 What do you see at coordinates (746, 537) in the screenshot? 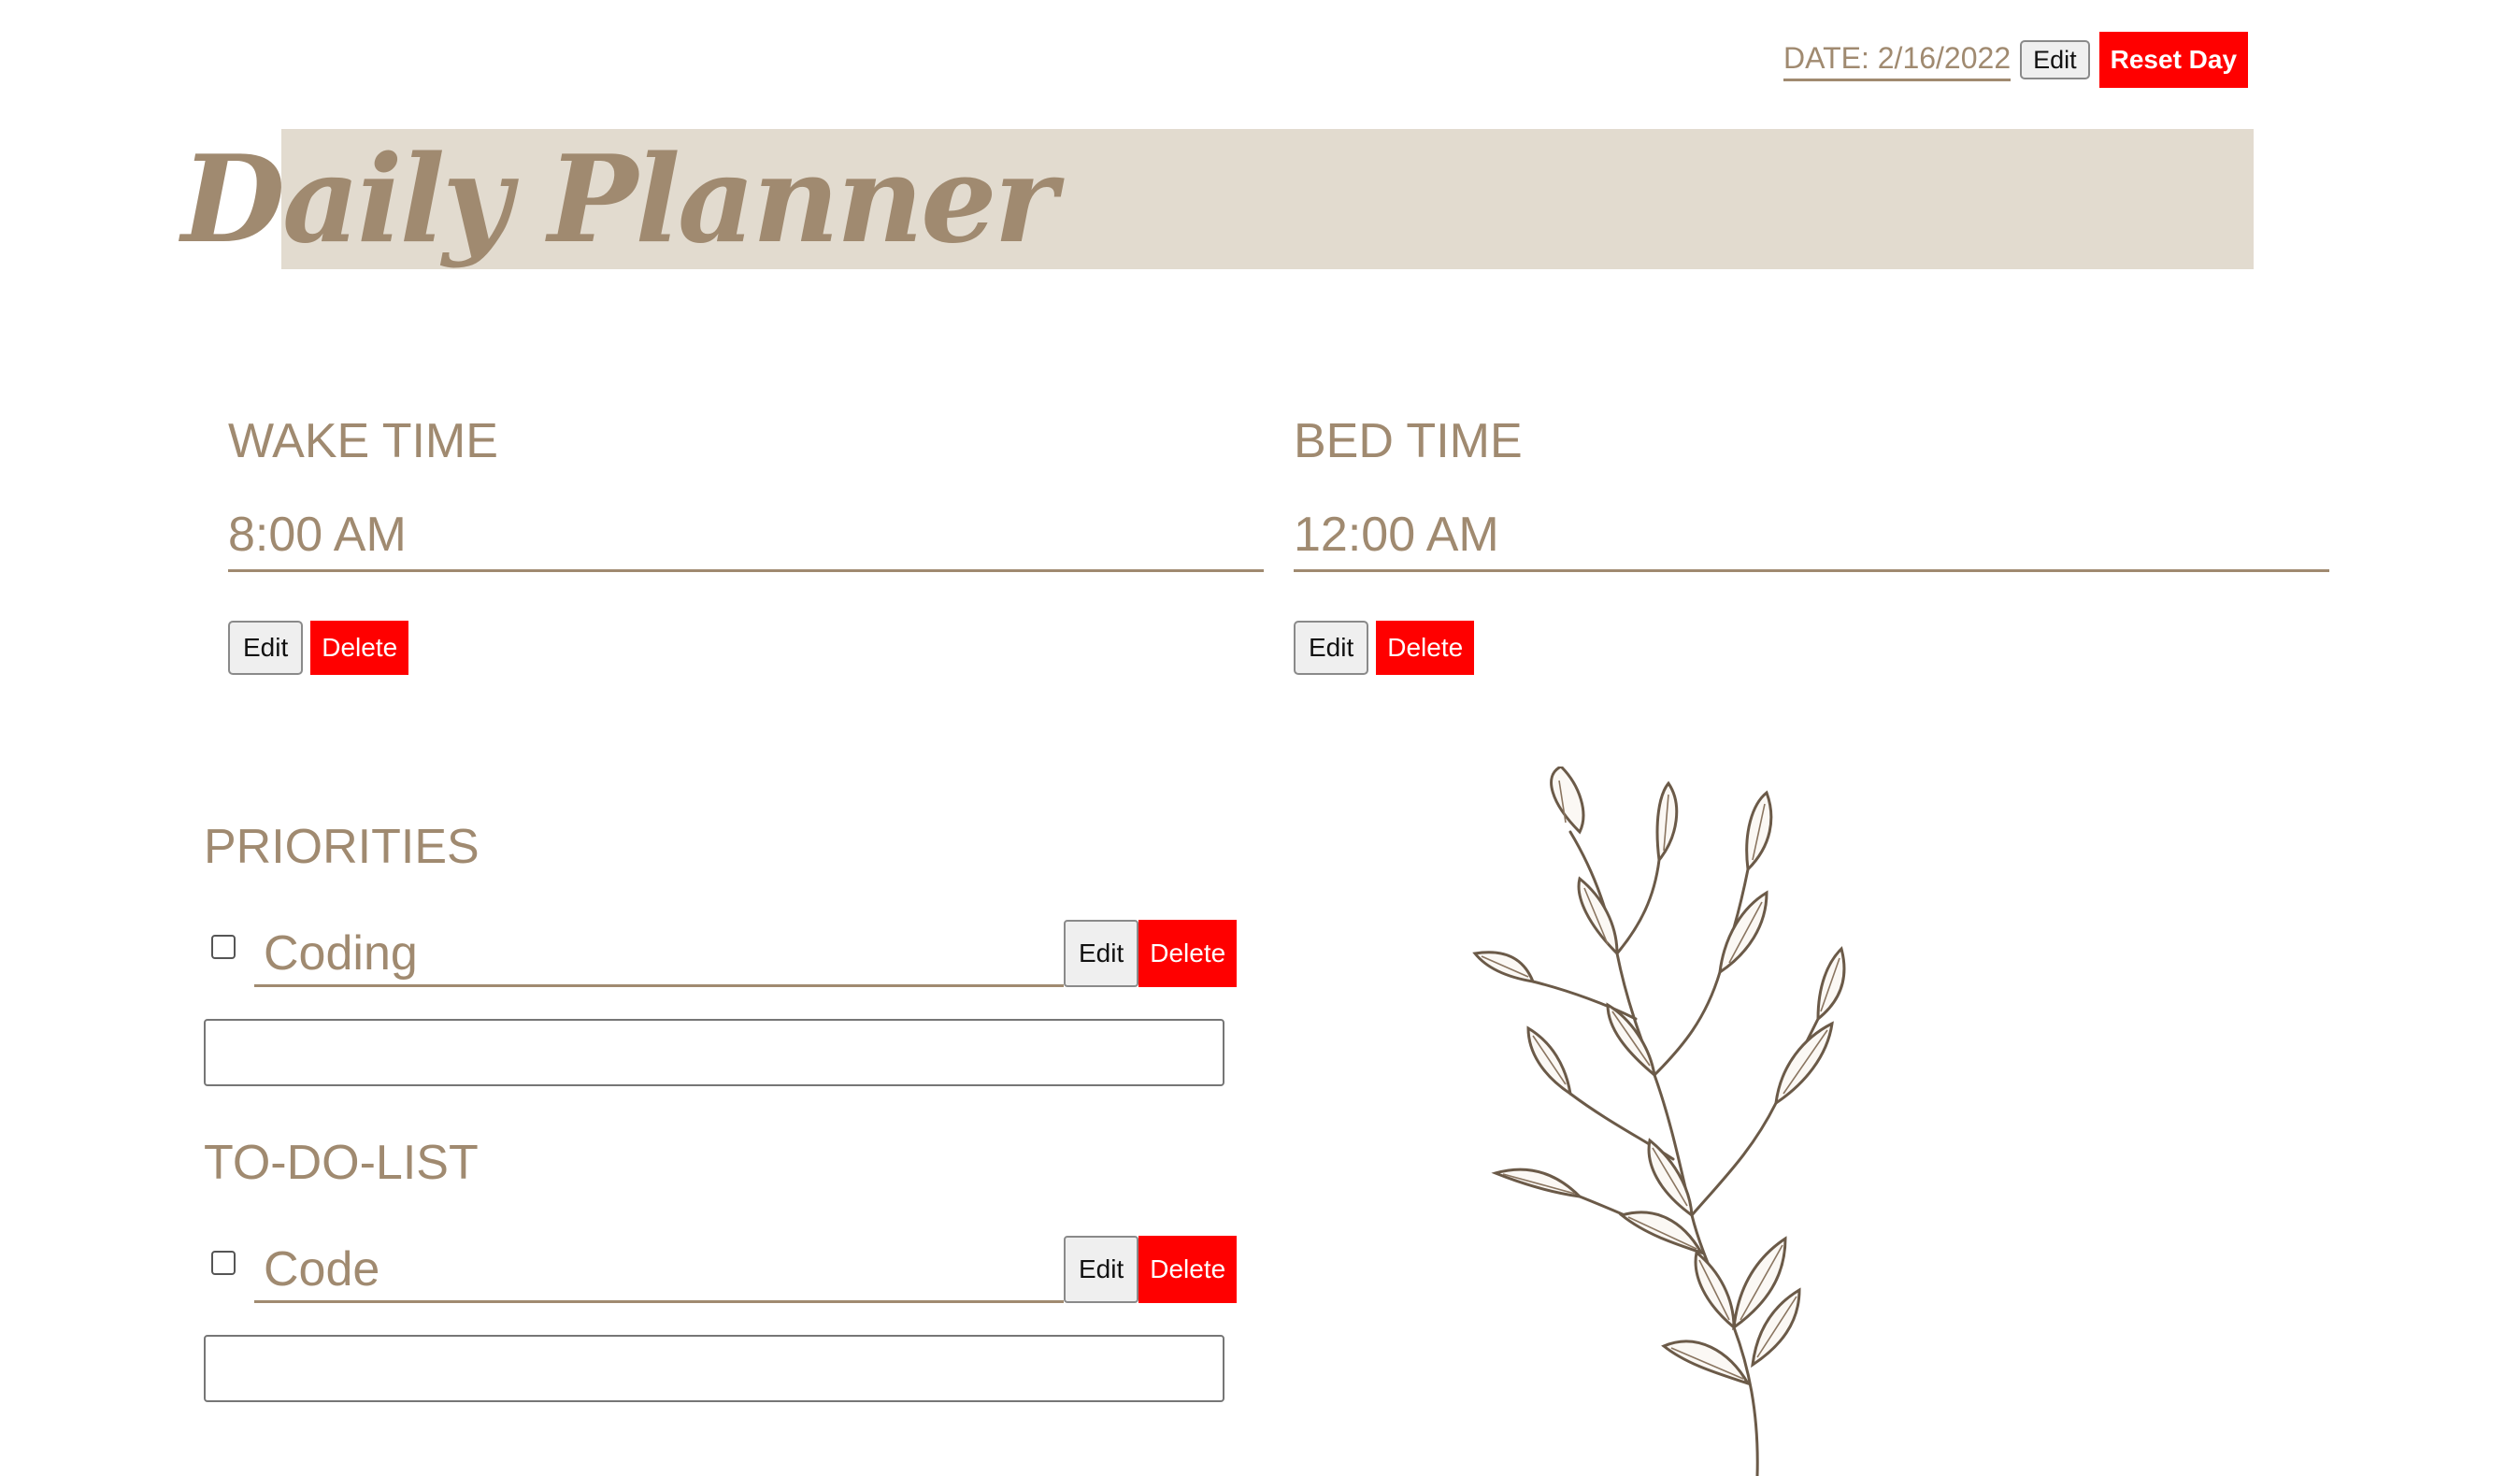
I see `wake-time-value: 8:00 AM` at bounding box center [746, 537].